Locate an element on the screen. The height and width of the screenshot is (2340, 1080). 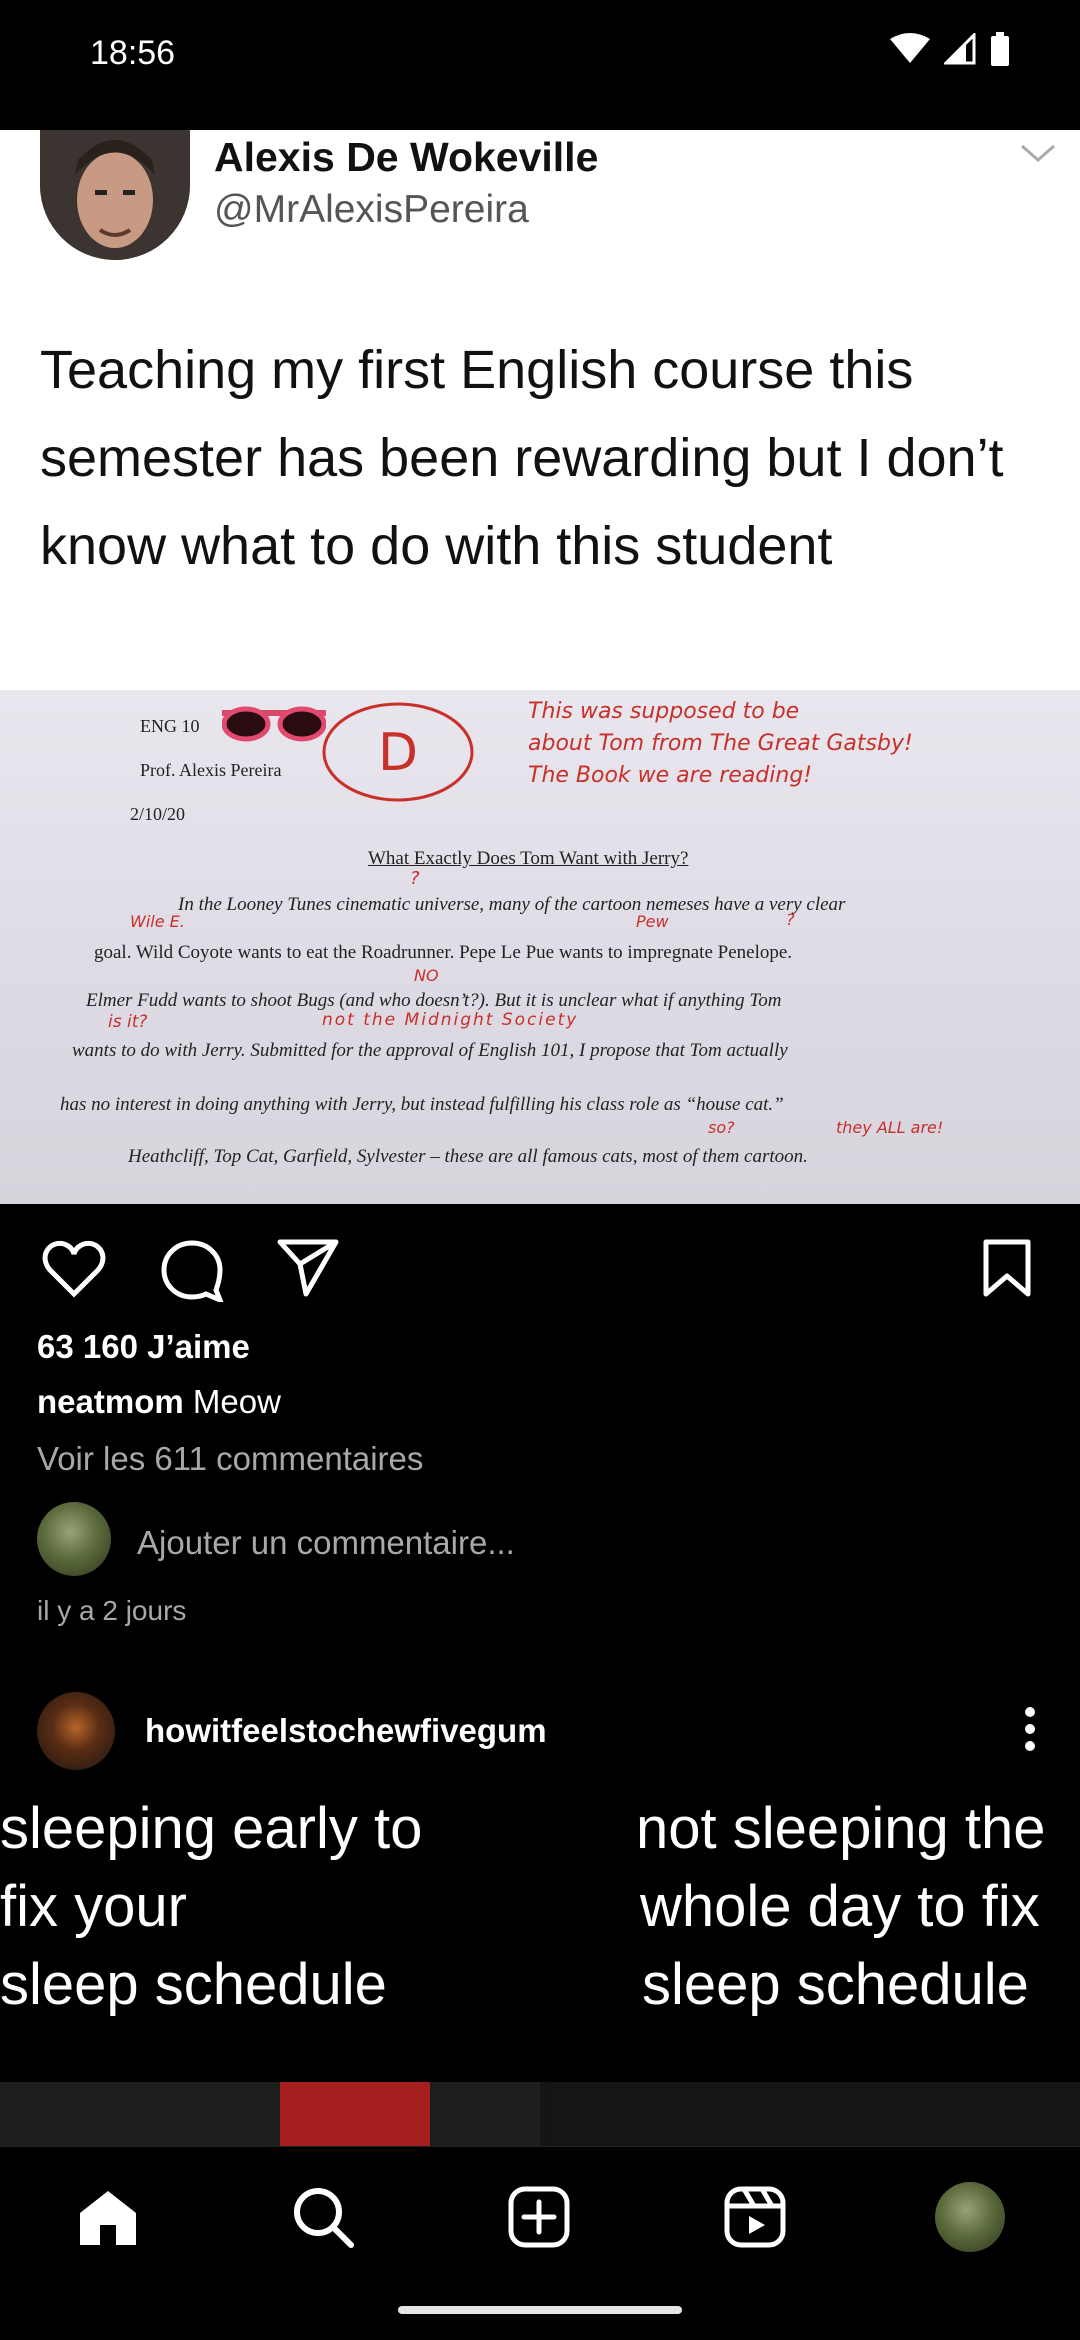
more-vertical-icon is located at coordinates (1030, 1729).